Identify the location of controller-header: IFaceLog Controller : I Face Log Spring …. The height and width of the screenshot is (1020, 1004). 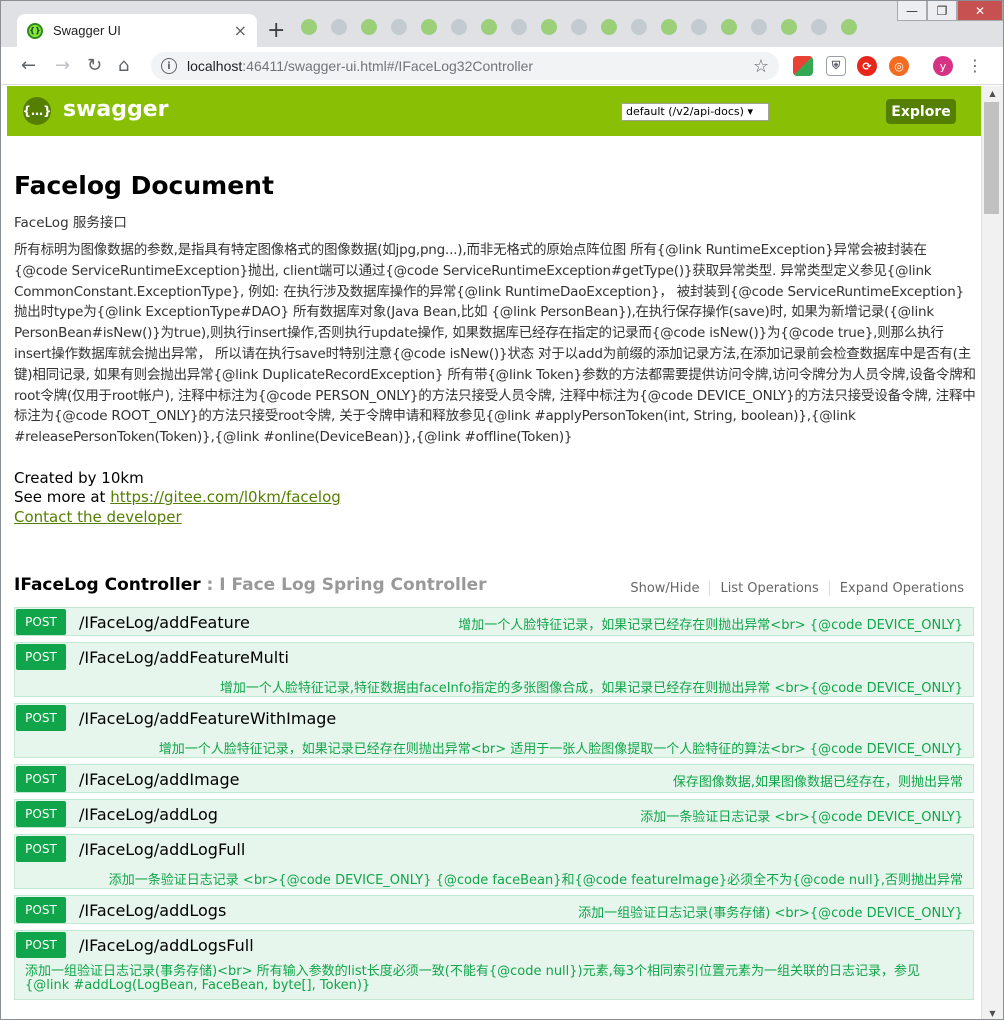
(495, 588).